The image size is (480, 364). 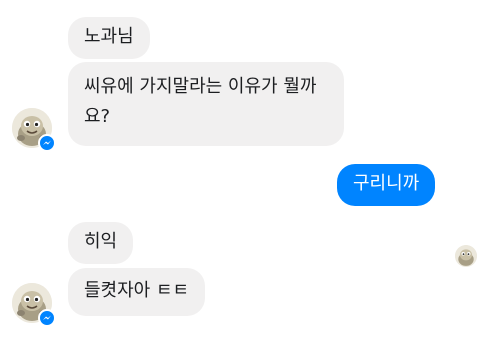 I want to click on incoming-message: 씨유에 가지말라는 이유가 뭘까요?, so click(x=206, y=104).